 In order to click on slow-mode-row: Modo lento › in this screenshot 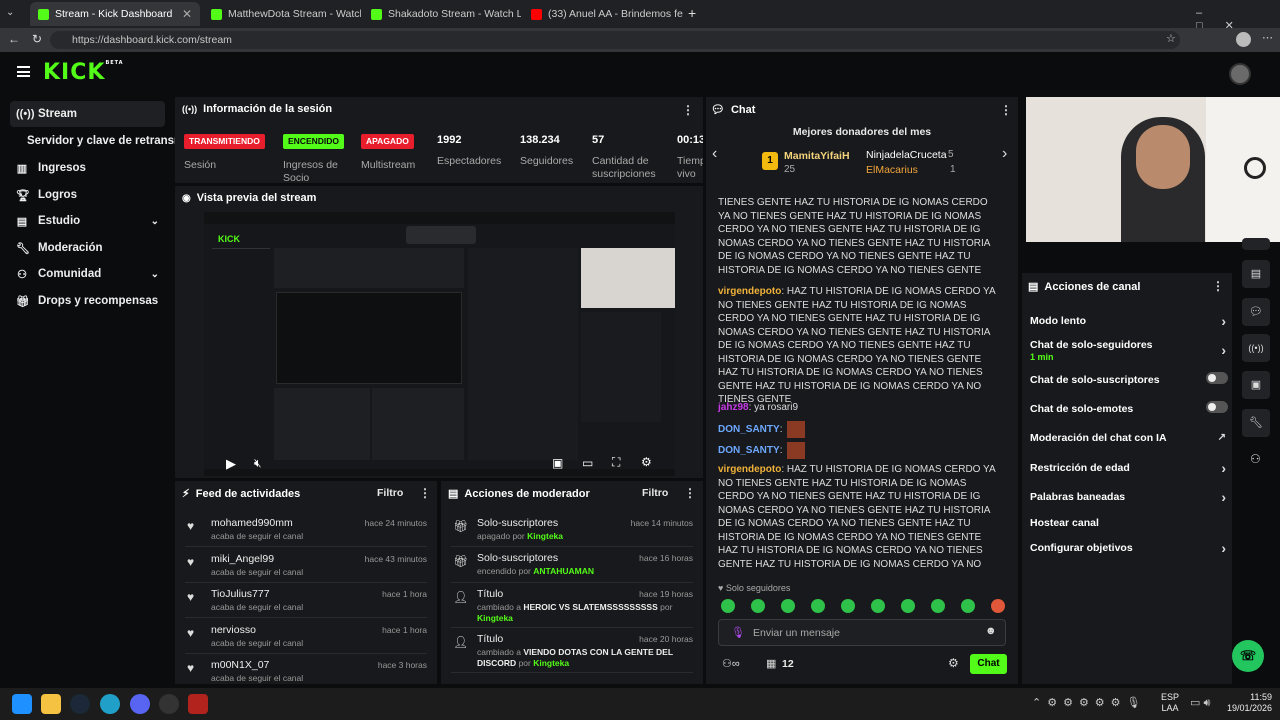, I will do `click(1129, 321)`.